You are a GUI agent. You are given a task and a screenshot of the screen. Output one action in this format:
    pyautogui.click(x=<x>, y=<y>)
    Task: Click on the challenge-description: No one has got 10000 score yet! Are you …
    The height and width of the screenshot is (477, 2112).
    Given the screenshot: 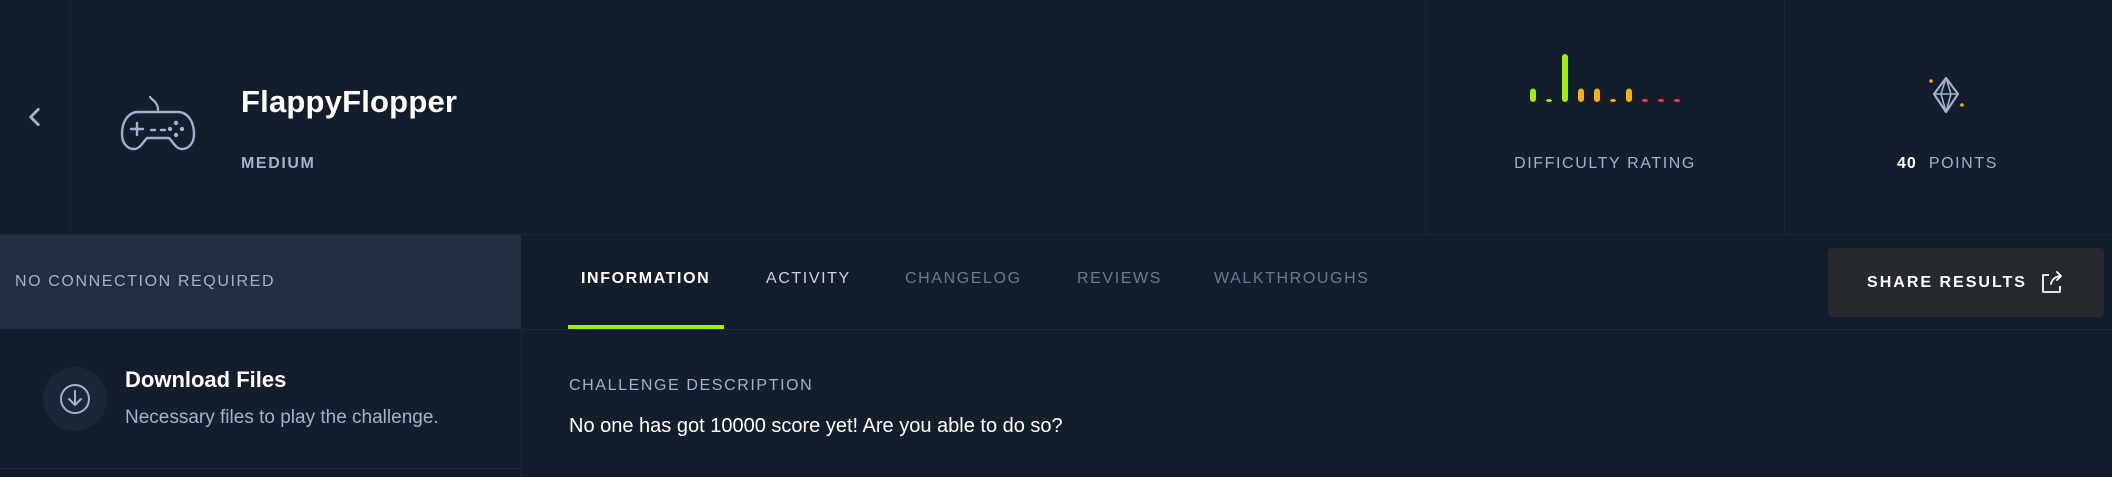 What is the action you would take?
    pyautogui.click(x=816, y=426)
    